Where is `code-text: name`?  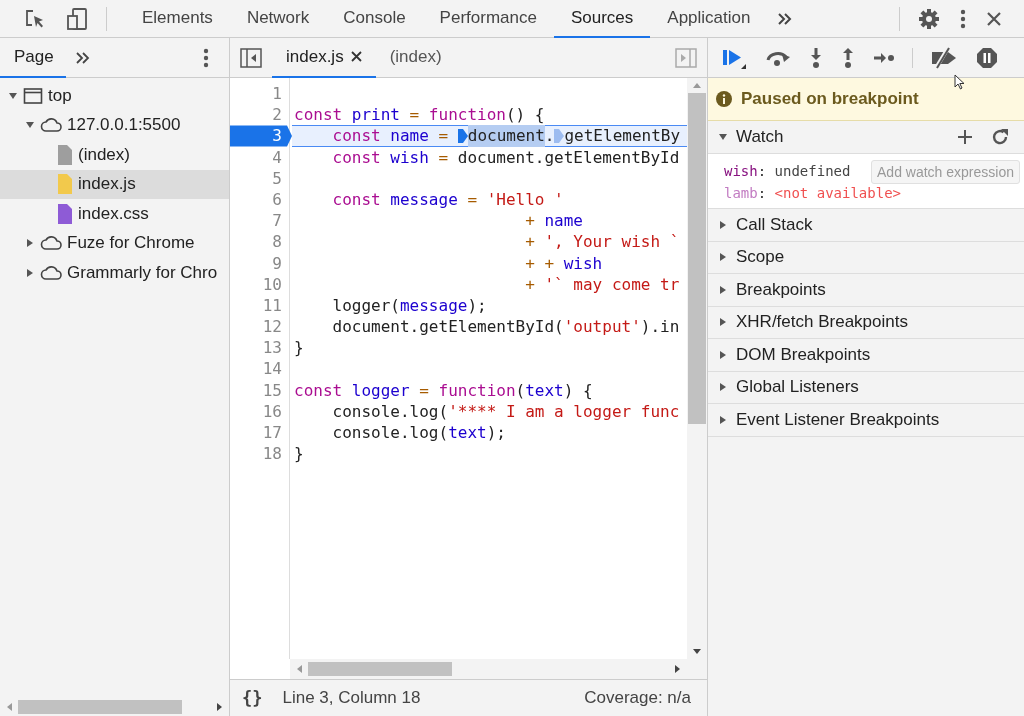
code-text: name is located at coordinates (410, 136).